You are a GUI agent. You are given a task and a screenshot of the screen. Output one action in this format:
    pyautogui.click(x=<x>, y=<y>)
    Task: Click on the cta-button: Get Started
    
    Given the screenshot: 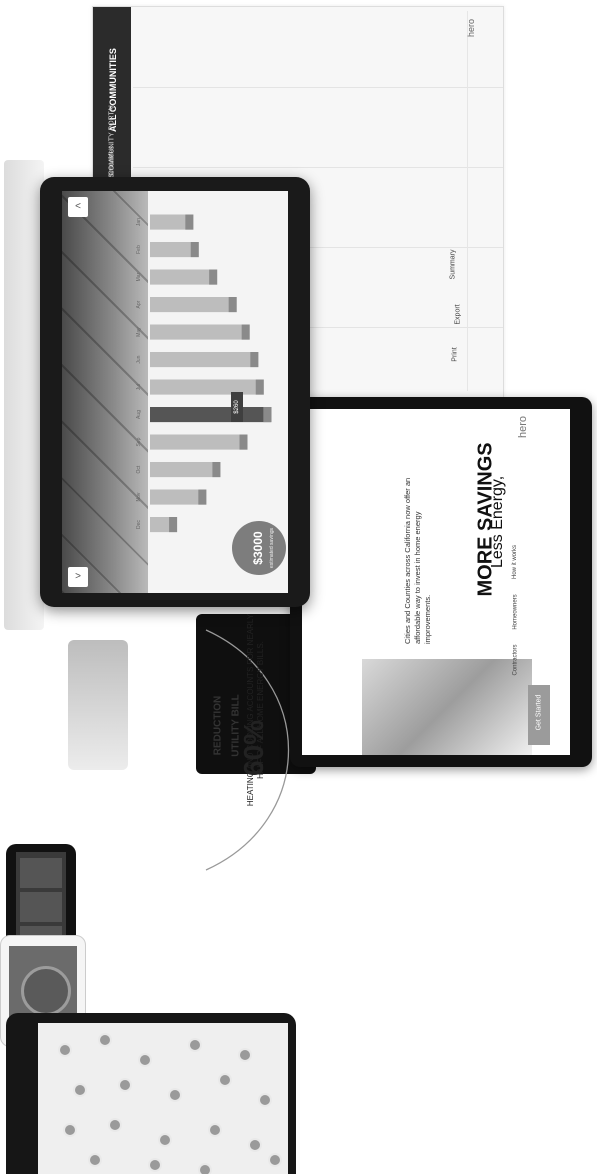 What is the action you would take?
    pyautogui.click(x=539, y=715)
    